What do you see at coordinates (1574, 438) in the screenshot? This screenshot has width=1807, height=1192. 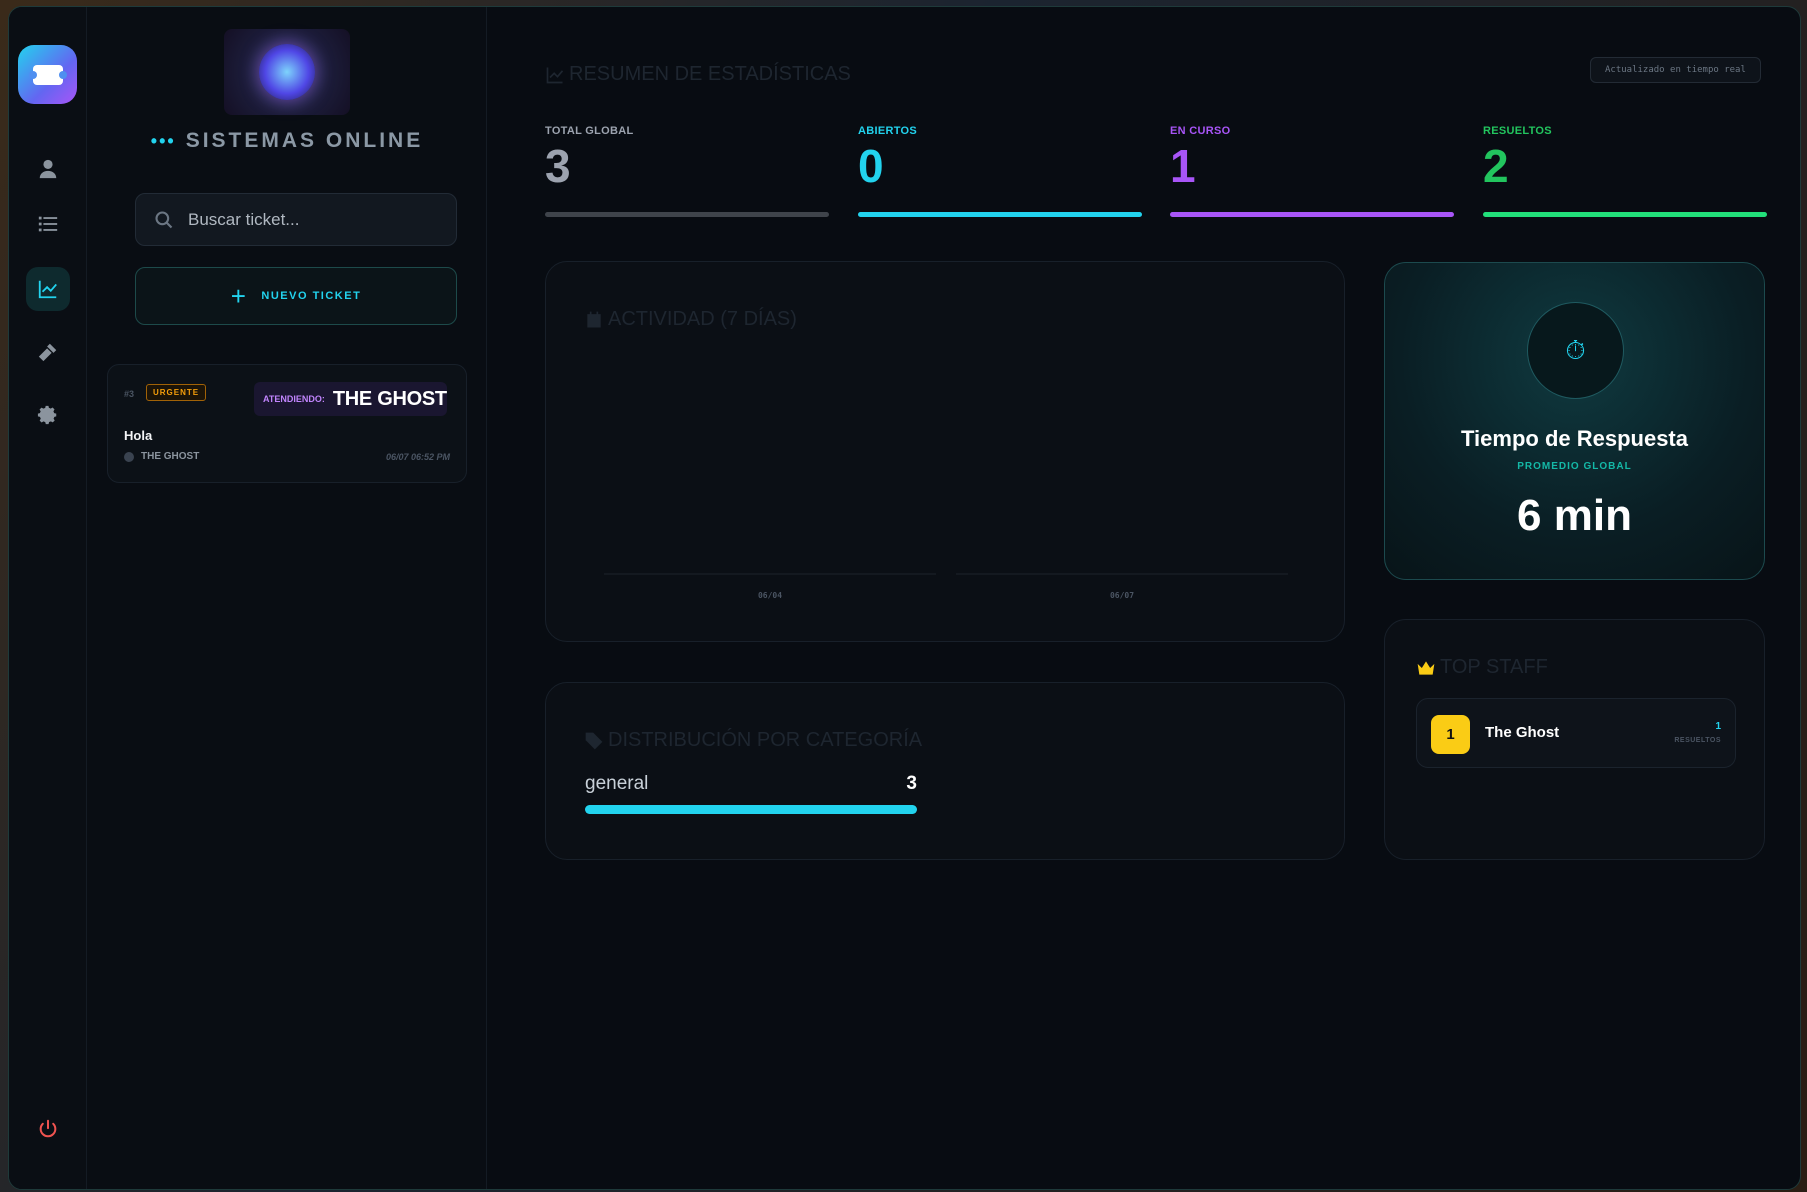 I see `response-title: Tiempo de Respuesta` at bounding box center [1574, 438].